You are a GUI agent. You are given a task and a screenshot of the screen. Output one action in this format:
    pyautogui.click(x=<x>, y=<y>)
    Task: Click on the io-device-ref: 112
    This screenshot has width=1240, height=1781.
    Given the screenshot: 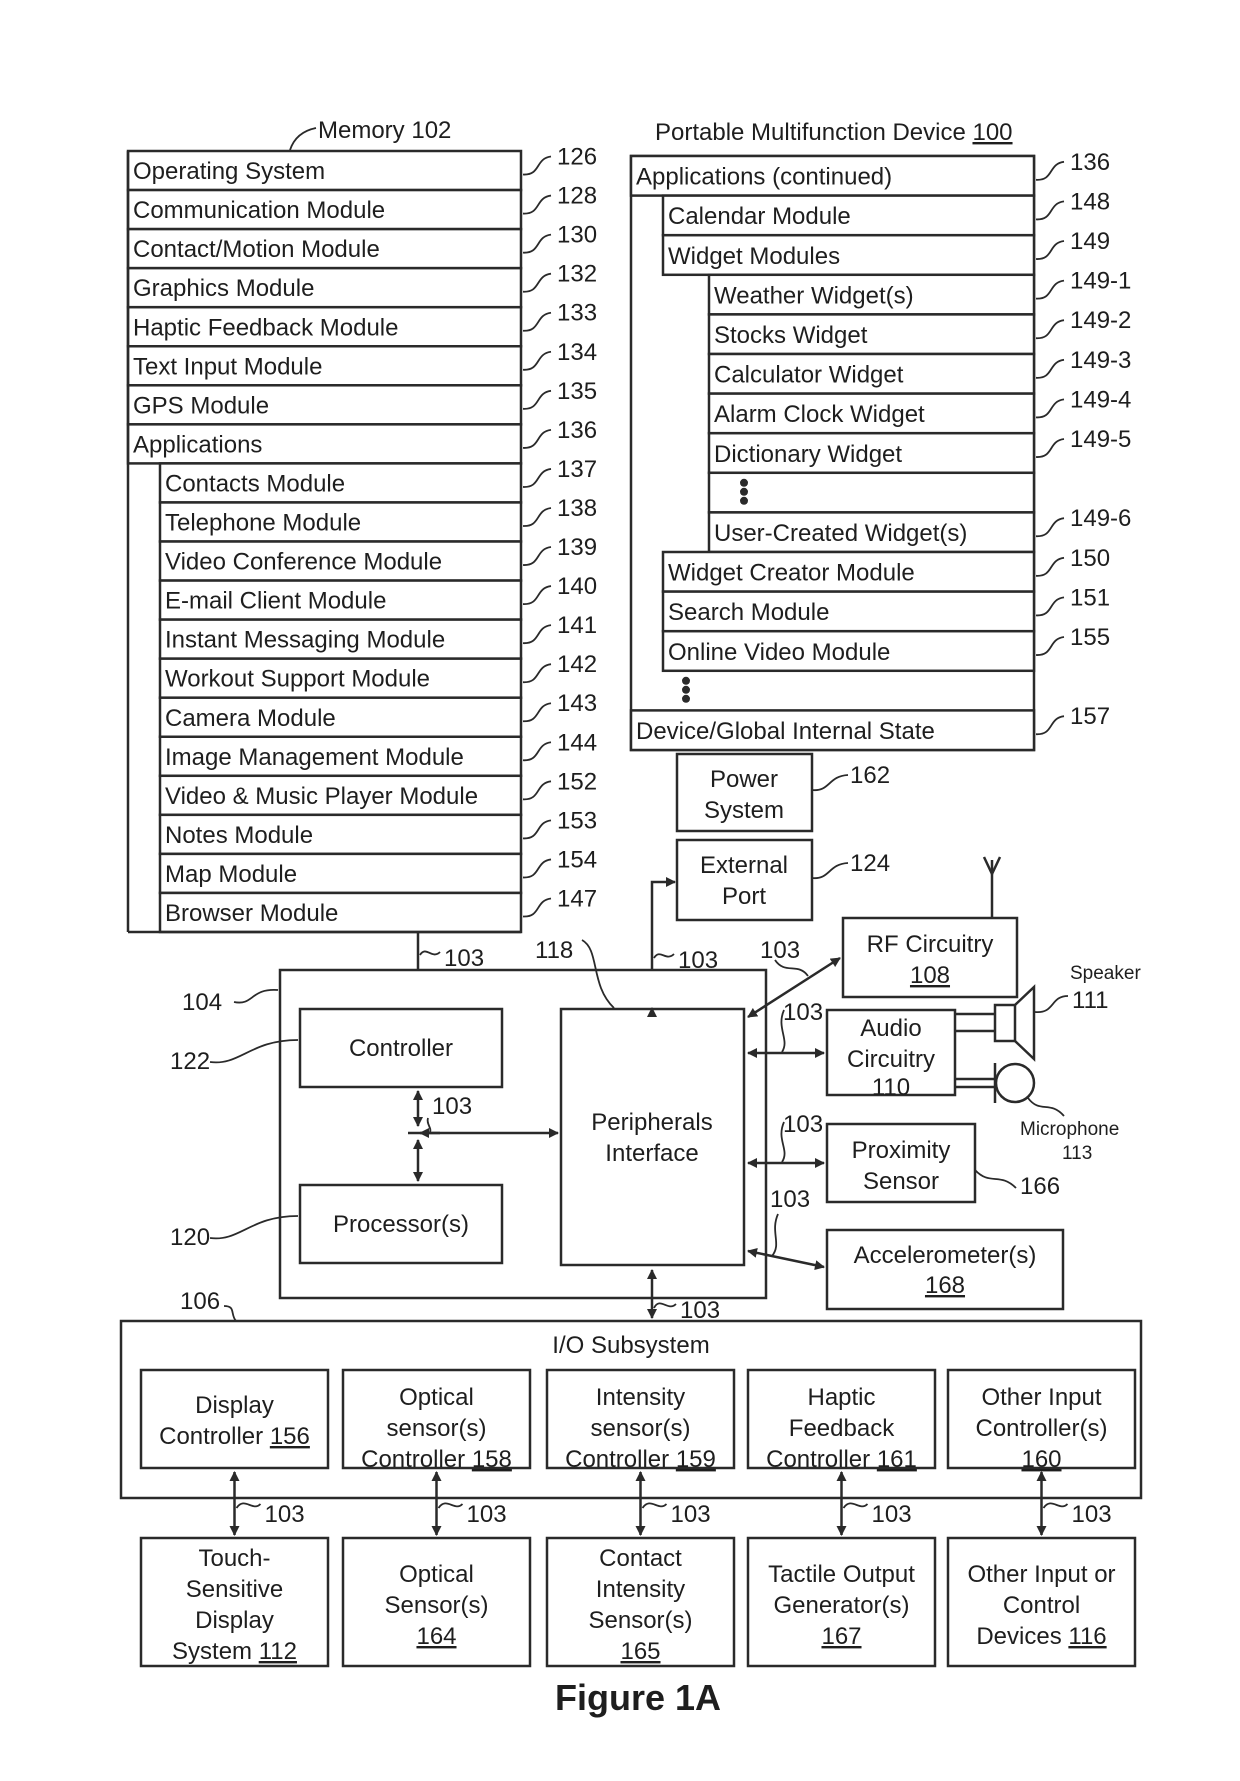 What is the action you would take?
    pyautogui.click(x=278, y=1651)
    